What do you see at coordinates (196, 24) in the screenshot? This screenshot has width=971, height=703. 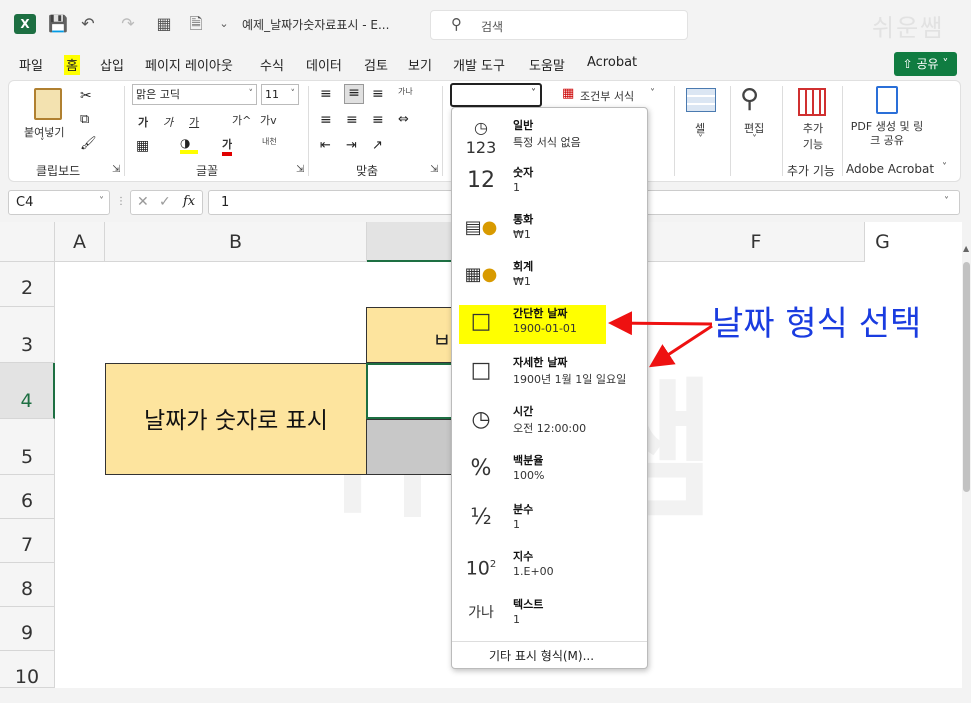 I see `print-preview-icon: 🗎` at bounding box center [196, 24].